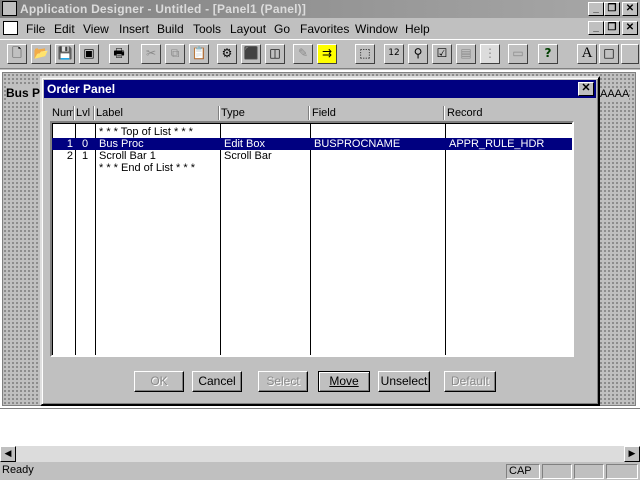  I want to click on print-icon: 🖶, so click(119, 54).